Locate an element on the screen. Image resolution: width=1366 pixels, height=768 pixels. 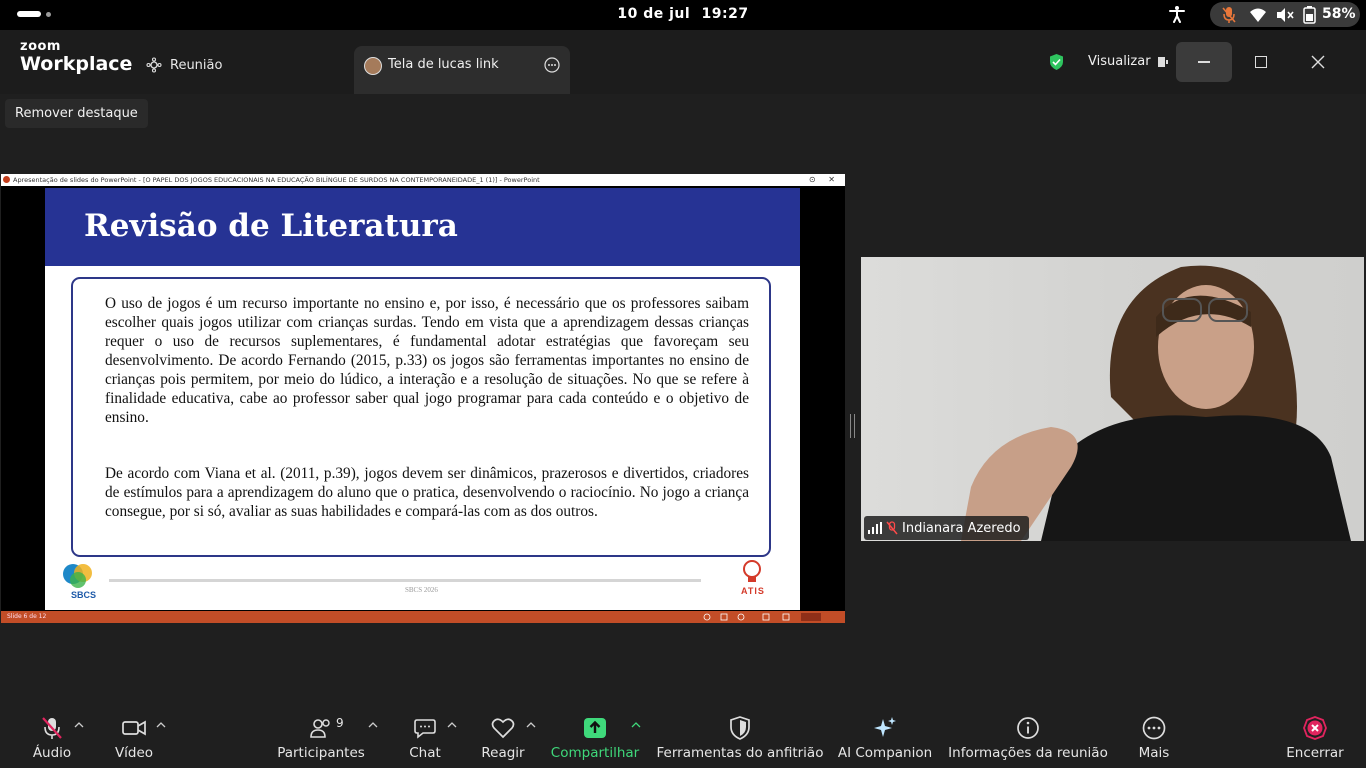
ai-companion-label: AI Companion is located at coordinates (885, 753).